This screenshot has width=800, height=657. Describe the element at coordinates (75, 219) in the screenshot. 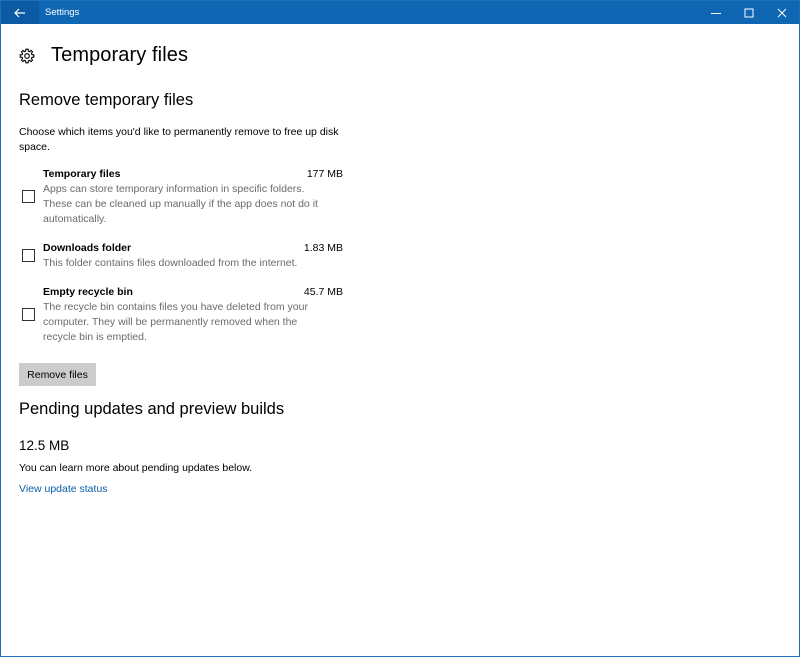

I see `item-description-line: automatically.` at that location.